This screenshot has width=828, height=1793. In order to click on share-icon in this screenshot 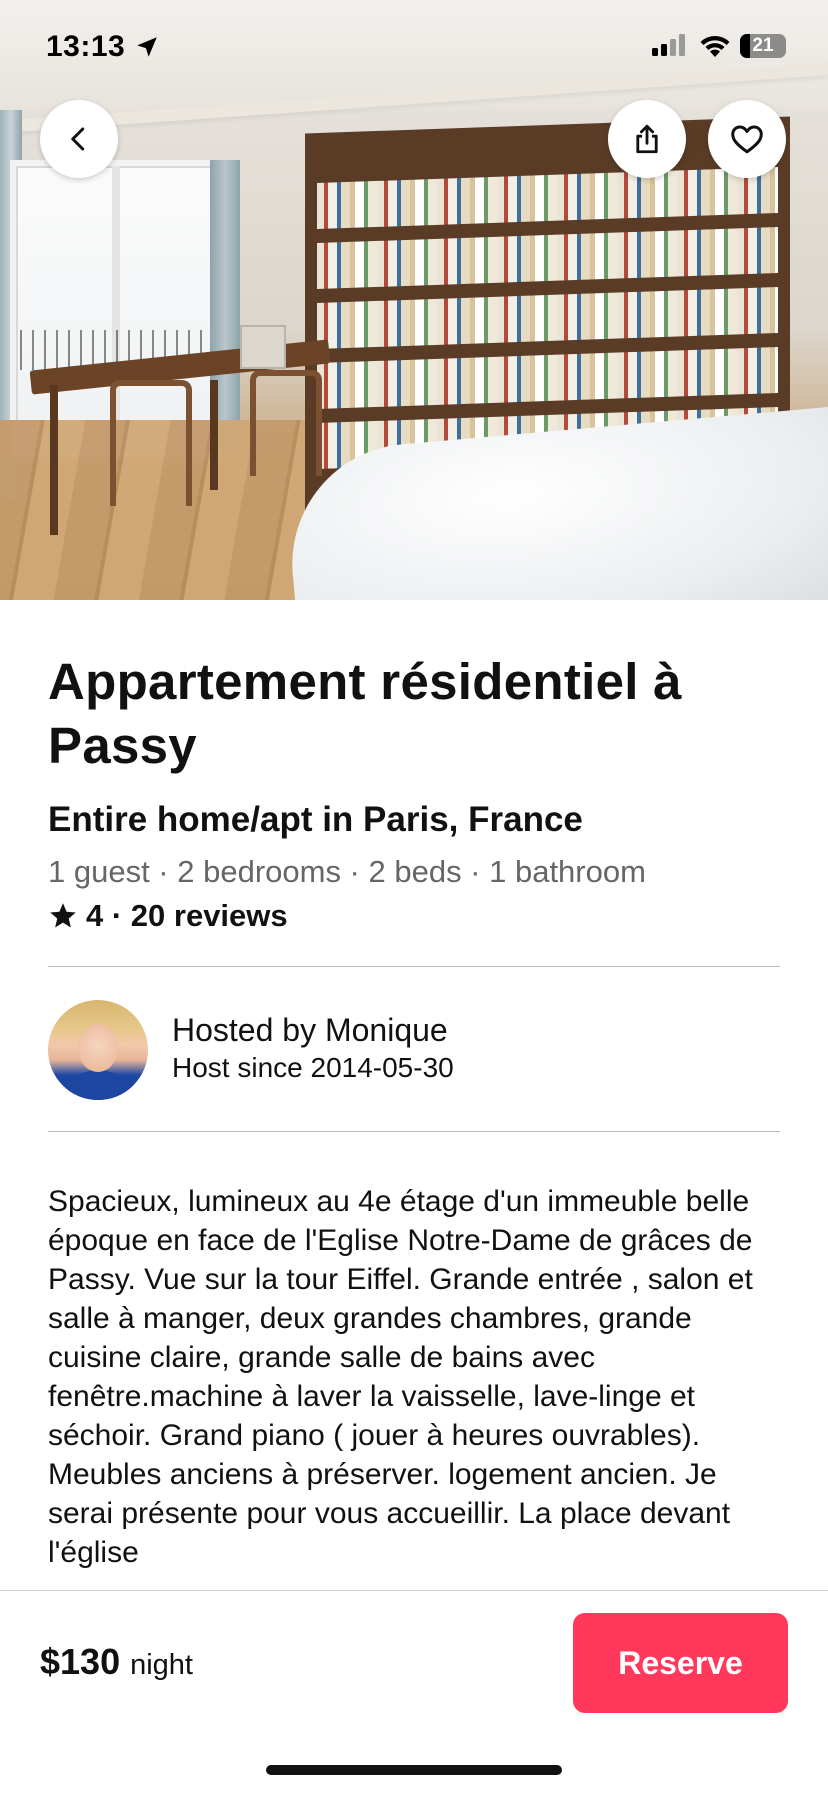, I will do `click(647, 139)`.